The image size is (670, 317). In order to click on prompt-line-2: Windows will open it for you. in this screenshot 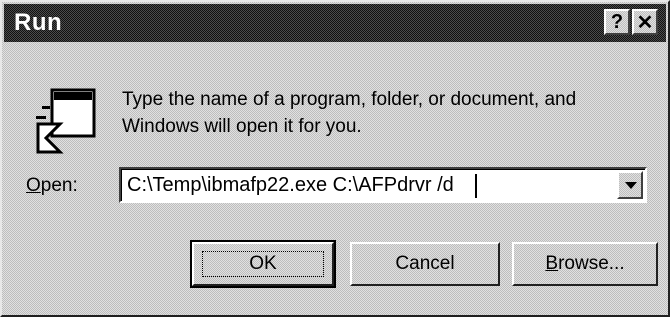, I will do `click(242, 126)`.